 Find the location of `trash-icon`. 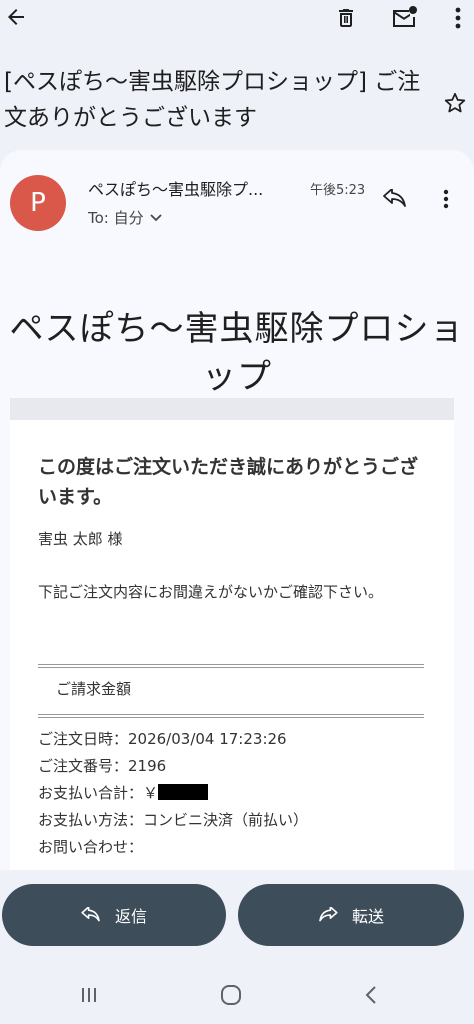

trash-icon is located at coordinates (346, 18).